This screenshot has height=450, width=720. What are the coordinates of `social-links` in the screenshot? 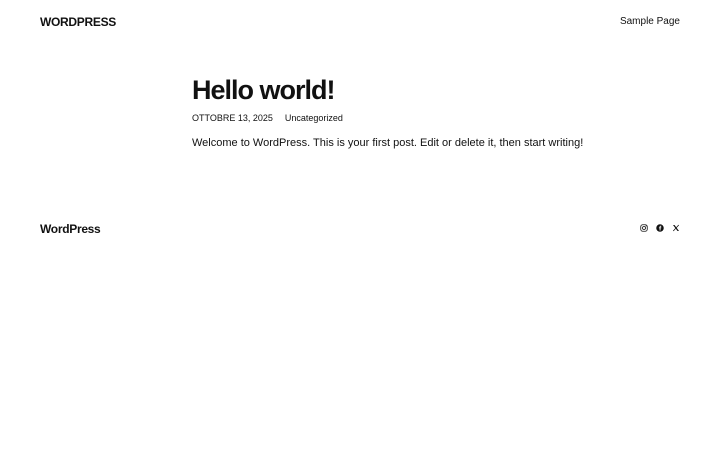 It's located at (660, 228).